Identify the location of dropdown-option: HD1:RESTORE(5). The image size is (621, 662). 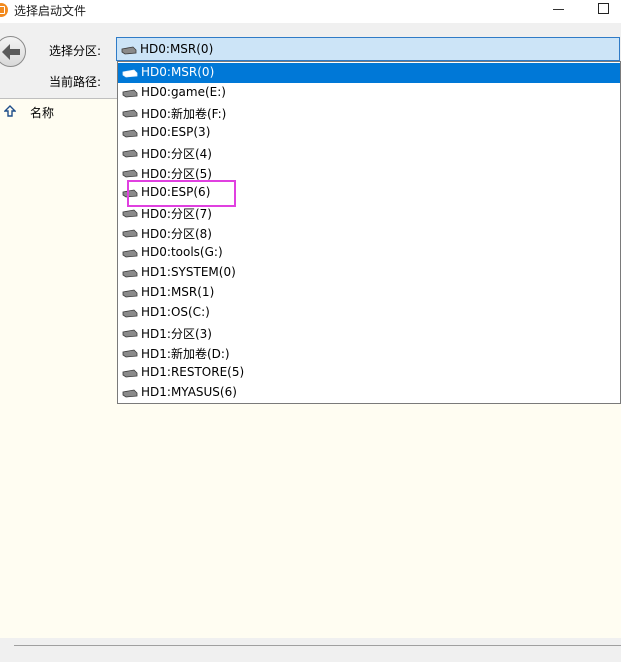
(369, 373).